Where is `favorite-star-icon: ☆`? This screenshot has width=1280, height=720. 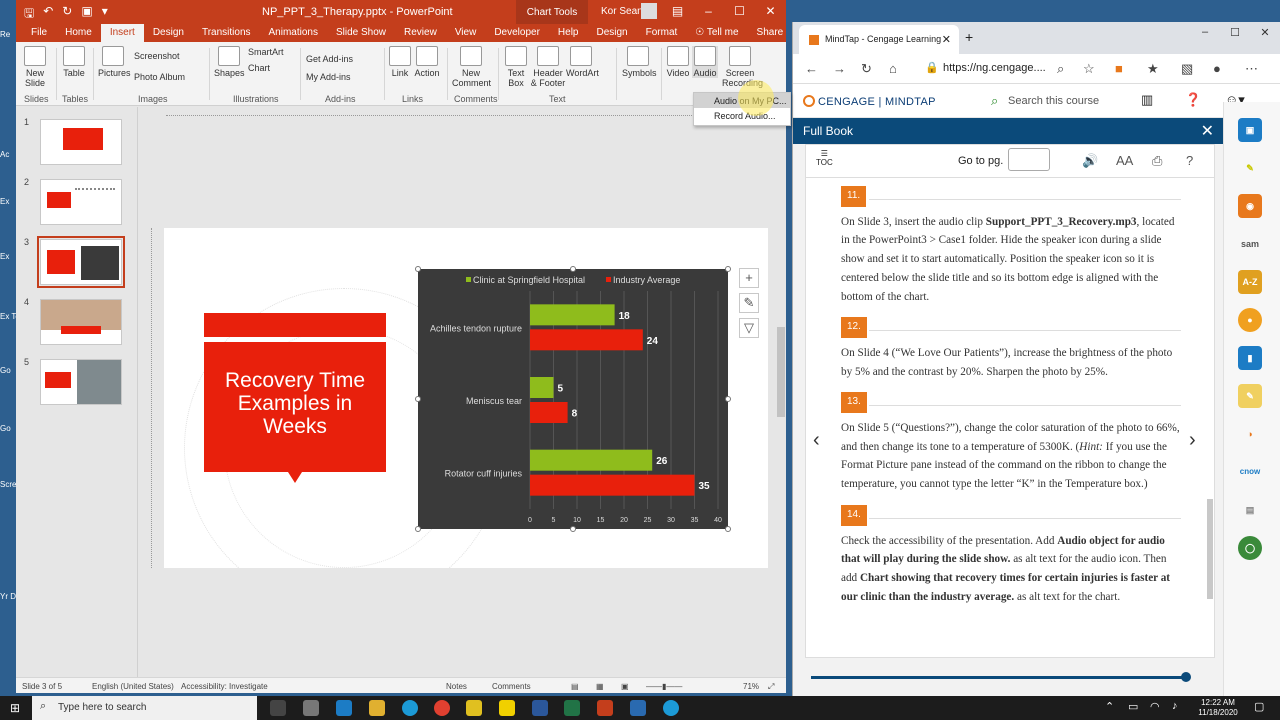
favorite-star-icon: ☆ is located at coordinates (1089, 69).